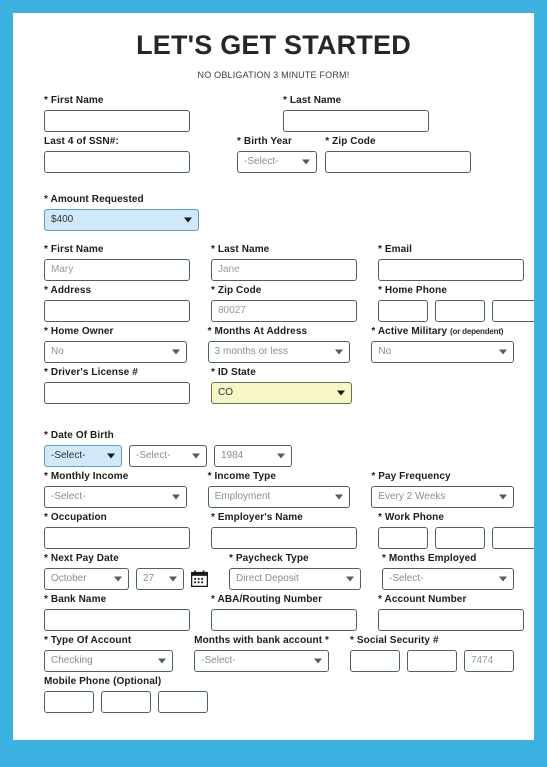  I want to click on work-phone-area-input, so click(403, 537).